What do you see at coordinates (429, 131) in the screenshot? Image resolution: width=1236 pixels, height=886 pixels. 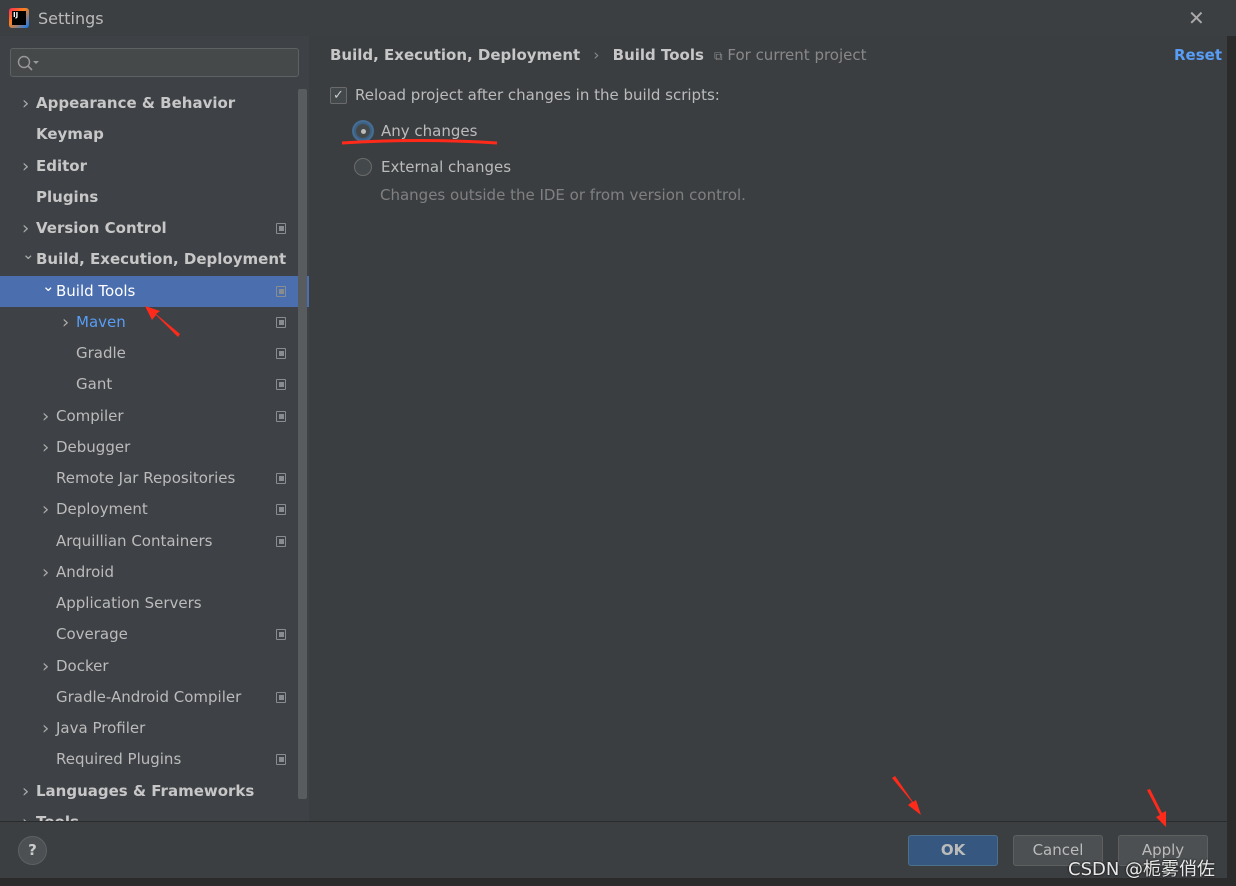 I see `any-changes-label: Any changes` at bounding box center [429, 131].